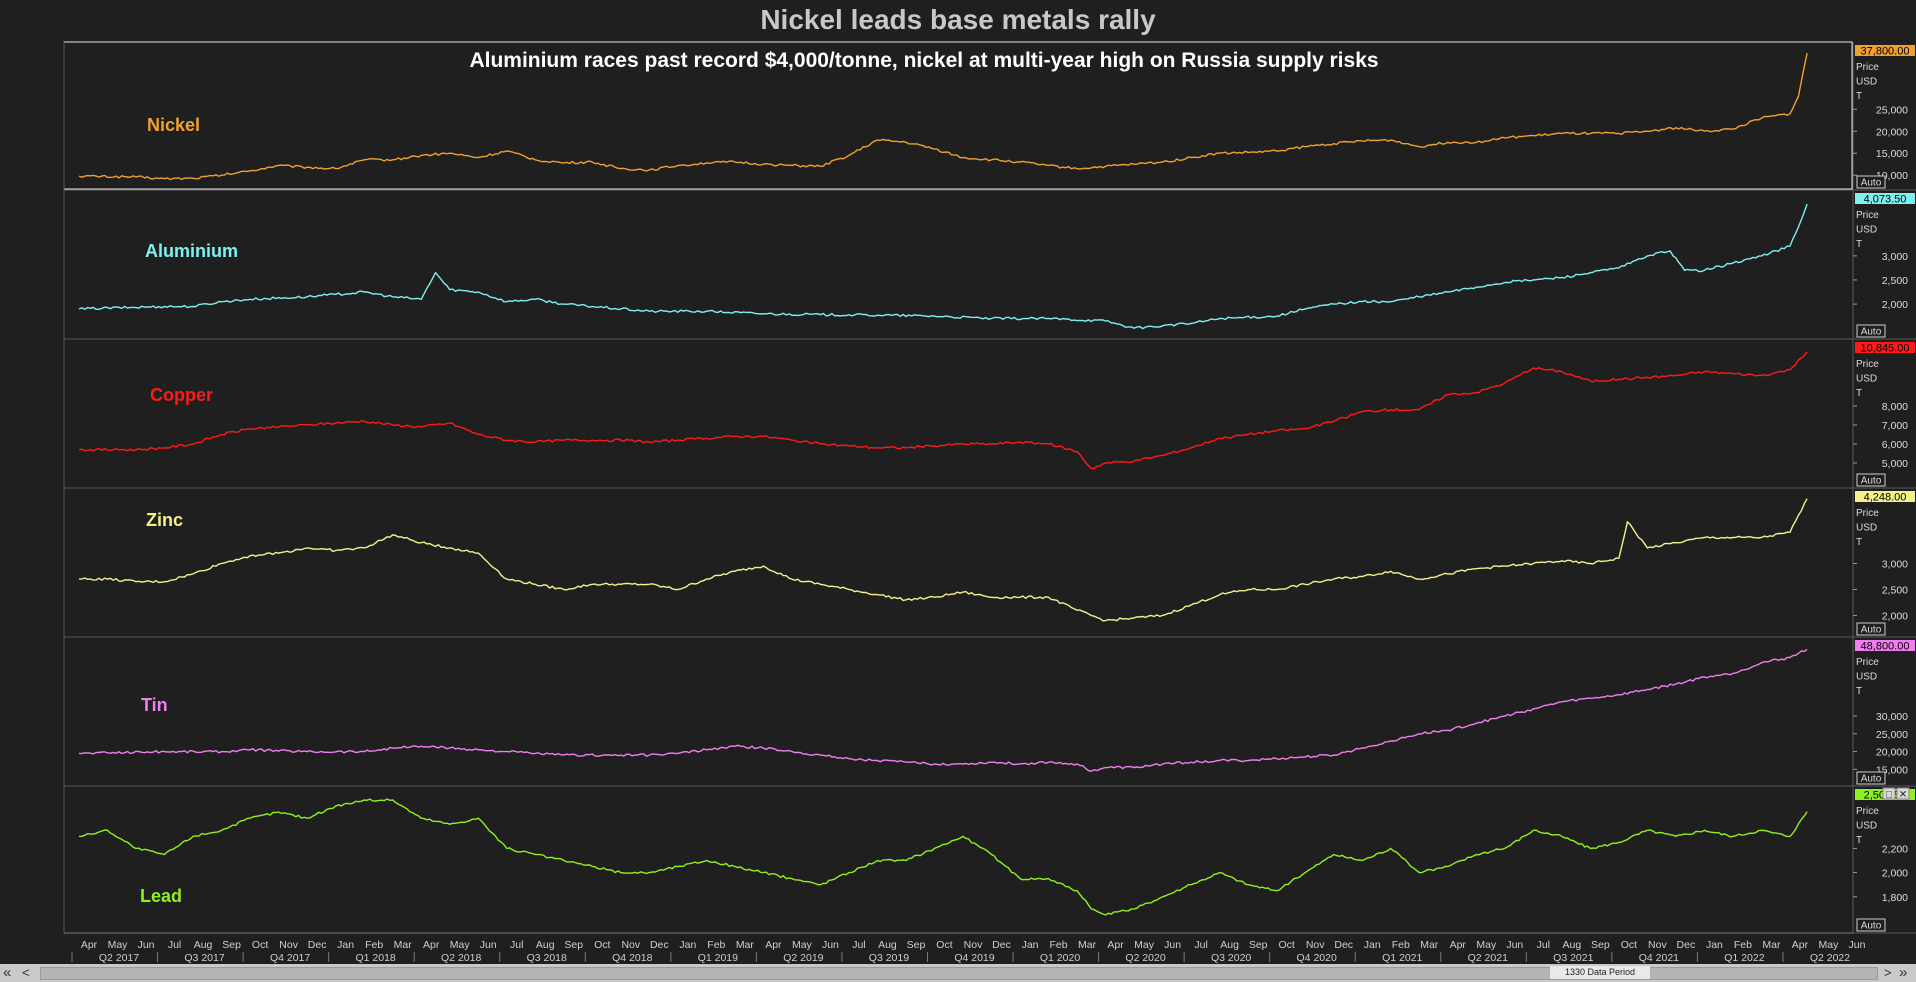 The height and width of the screenshot is (982, 1916). I want to click on panel-zinc: Zinc 4,248.00 Price USD T 2,000 2,500 3,000 Auto, so click(996, 563).